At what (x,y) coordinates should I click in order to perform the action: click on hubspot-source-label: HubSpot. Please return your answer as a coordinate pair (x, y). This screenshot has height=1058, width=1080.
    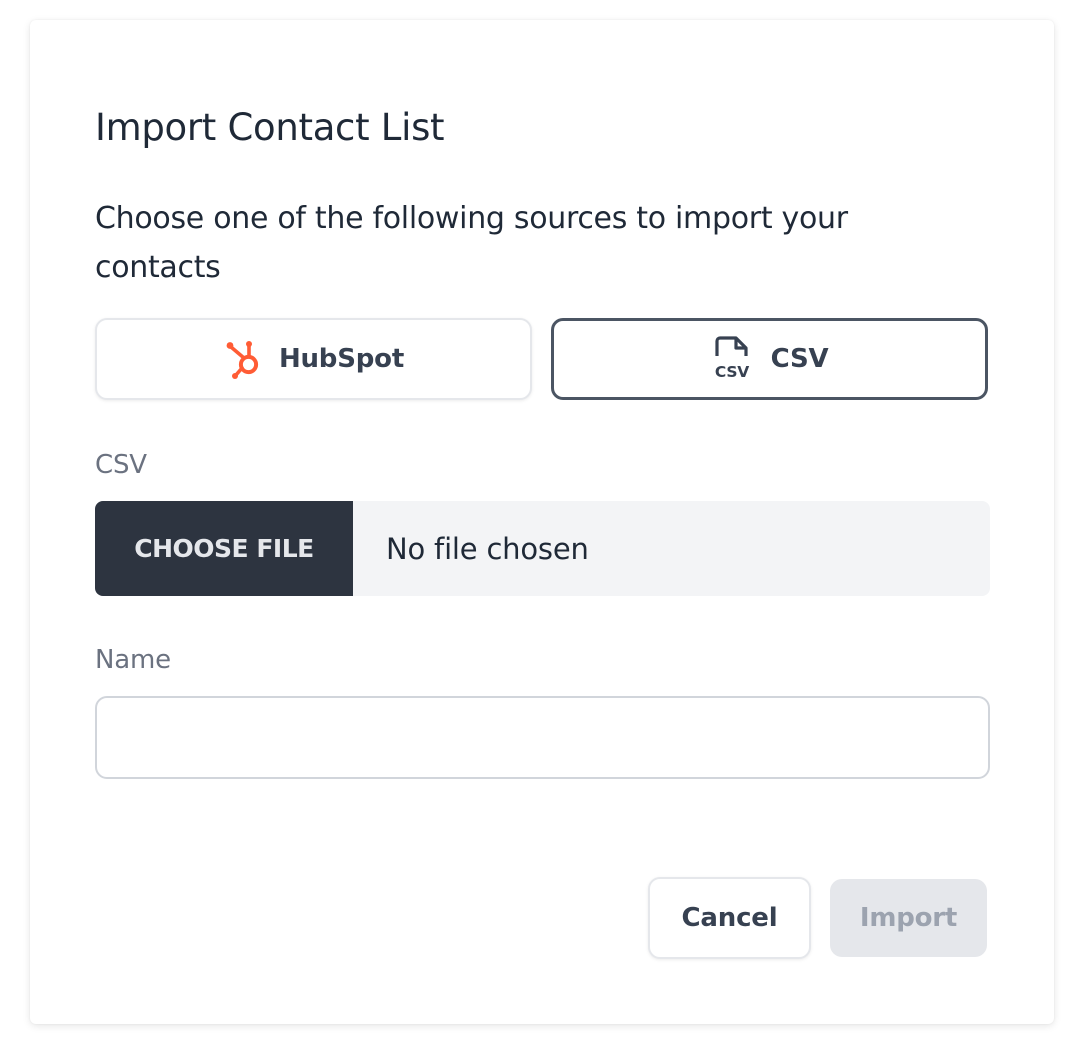
    Looking at the image, I should click on (341, 359).